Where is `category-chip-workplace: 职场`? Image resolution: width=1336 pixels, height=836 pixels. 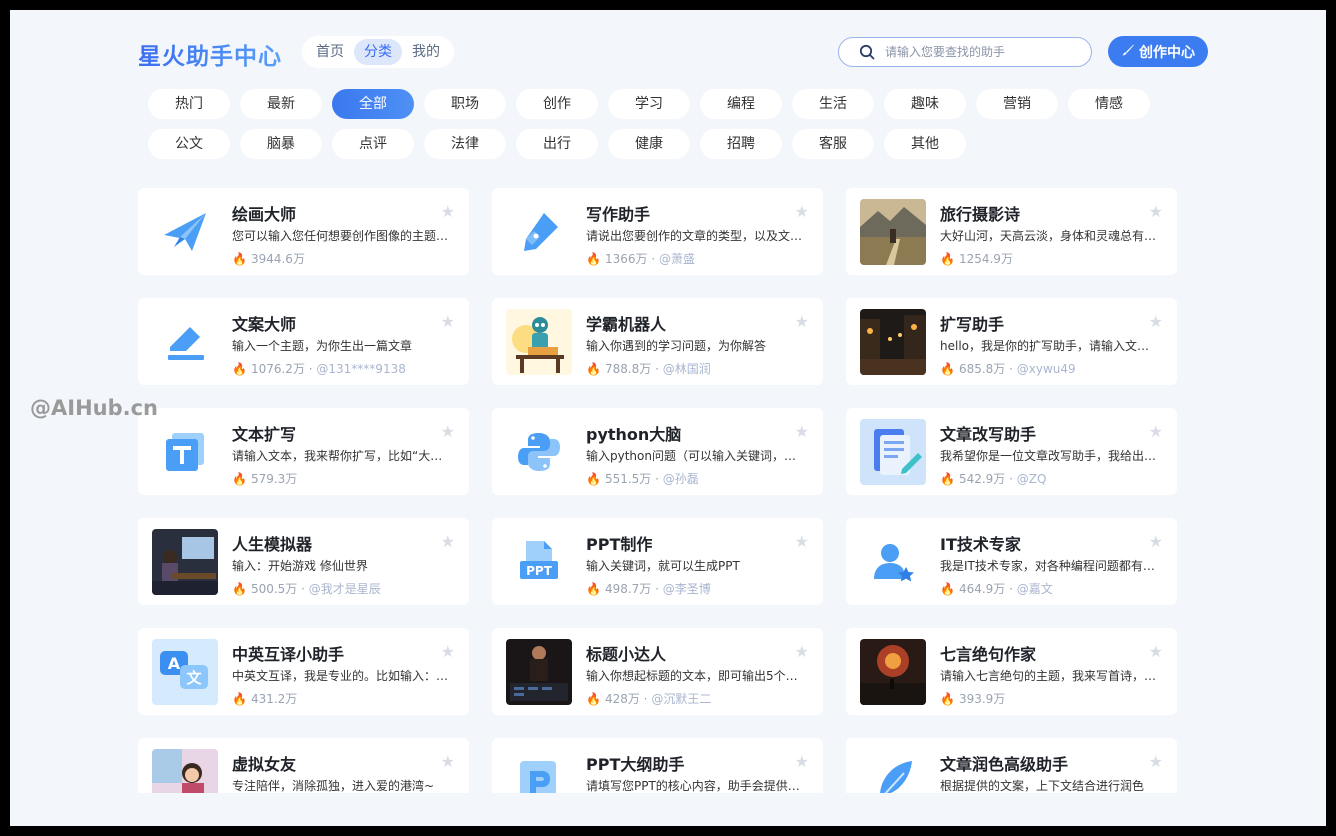
category-chip-workplace: 职场 is located at coordinates (465, 104).